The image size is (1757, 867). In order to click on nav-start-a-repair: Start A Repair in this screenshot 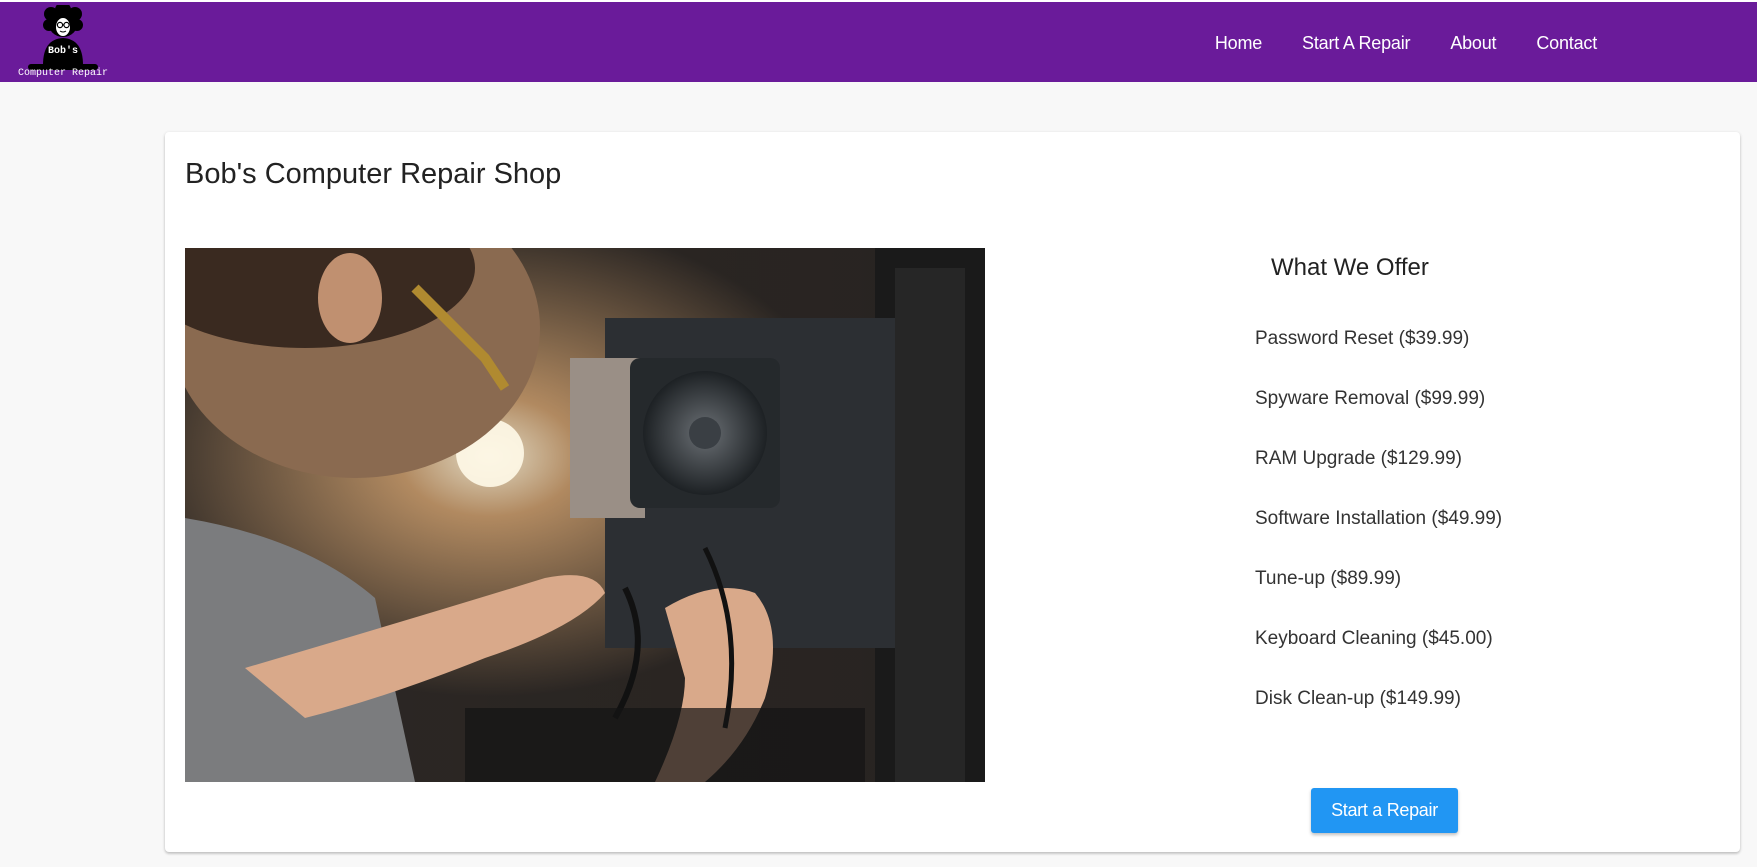, I will do `click(1356, 43)`.